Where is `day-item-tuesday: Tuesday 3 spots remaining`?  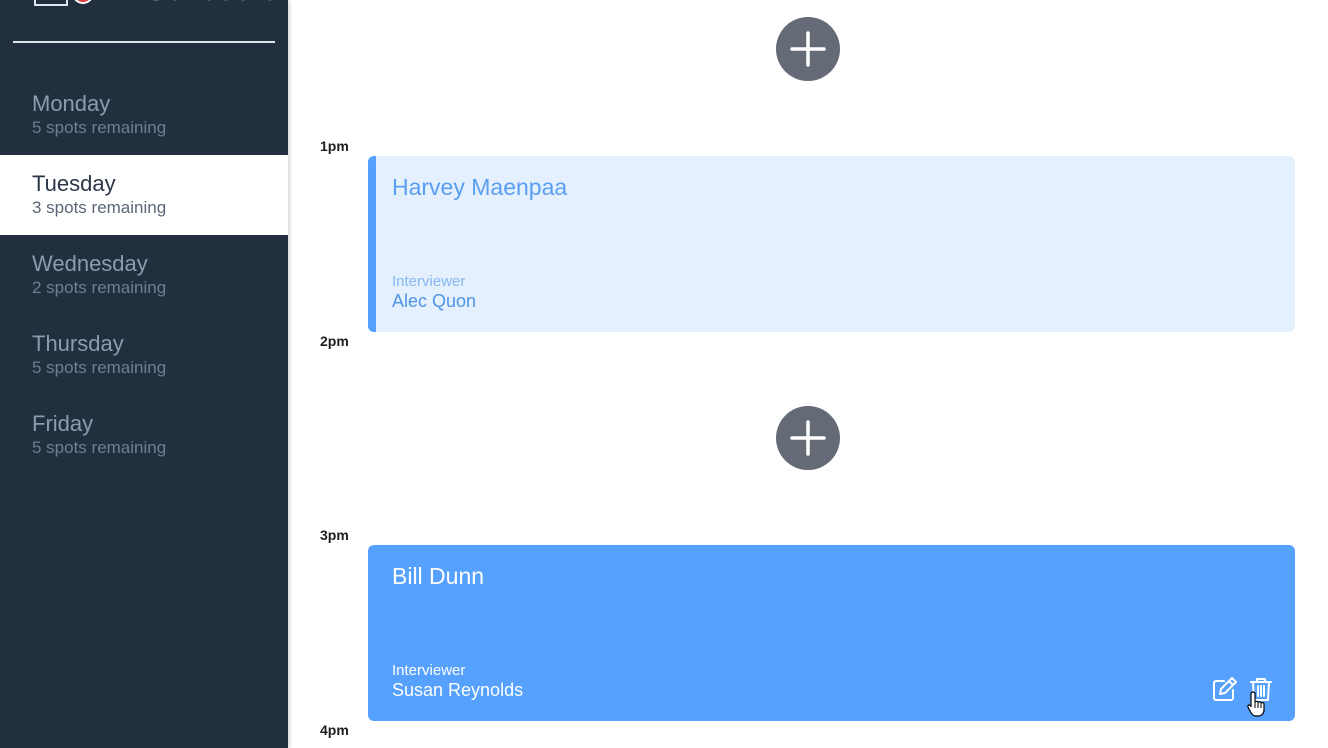 day-item-tuesday: Tuesday 3 spots remaining is located at coordinates (144, 195).